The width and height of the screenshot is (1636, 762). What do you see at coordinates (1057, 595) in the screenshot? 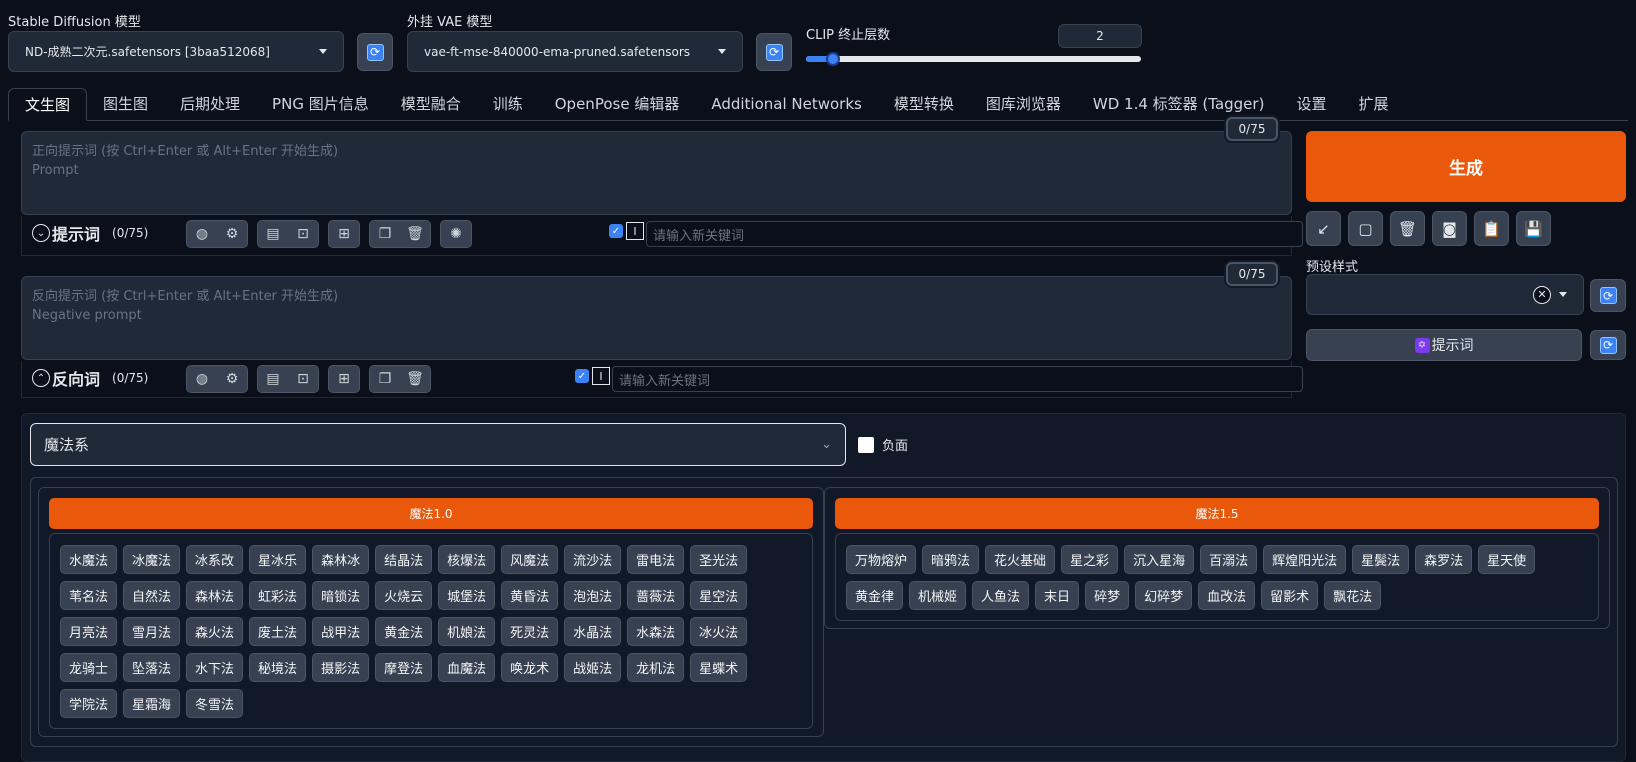
I see `magic-chip: 末日` at bounding box center [1057, 595].